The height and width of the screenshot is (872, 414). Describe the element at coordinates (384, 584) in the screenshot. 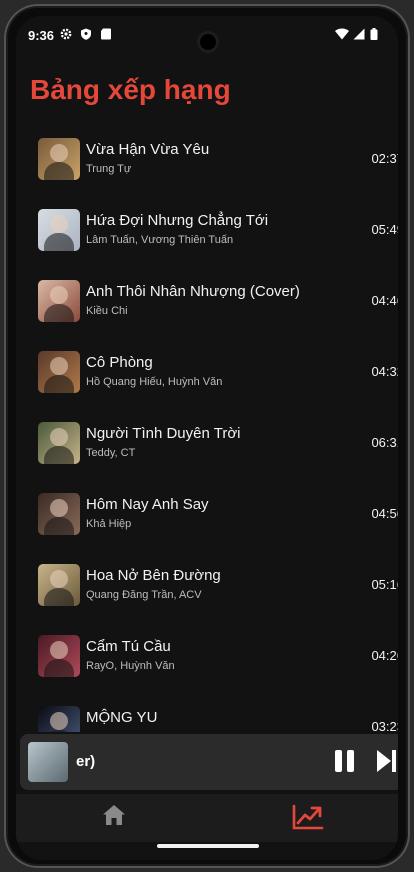

I see `song-duration: 05:16` at that location.